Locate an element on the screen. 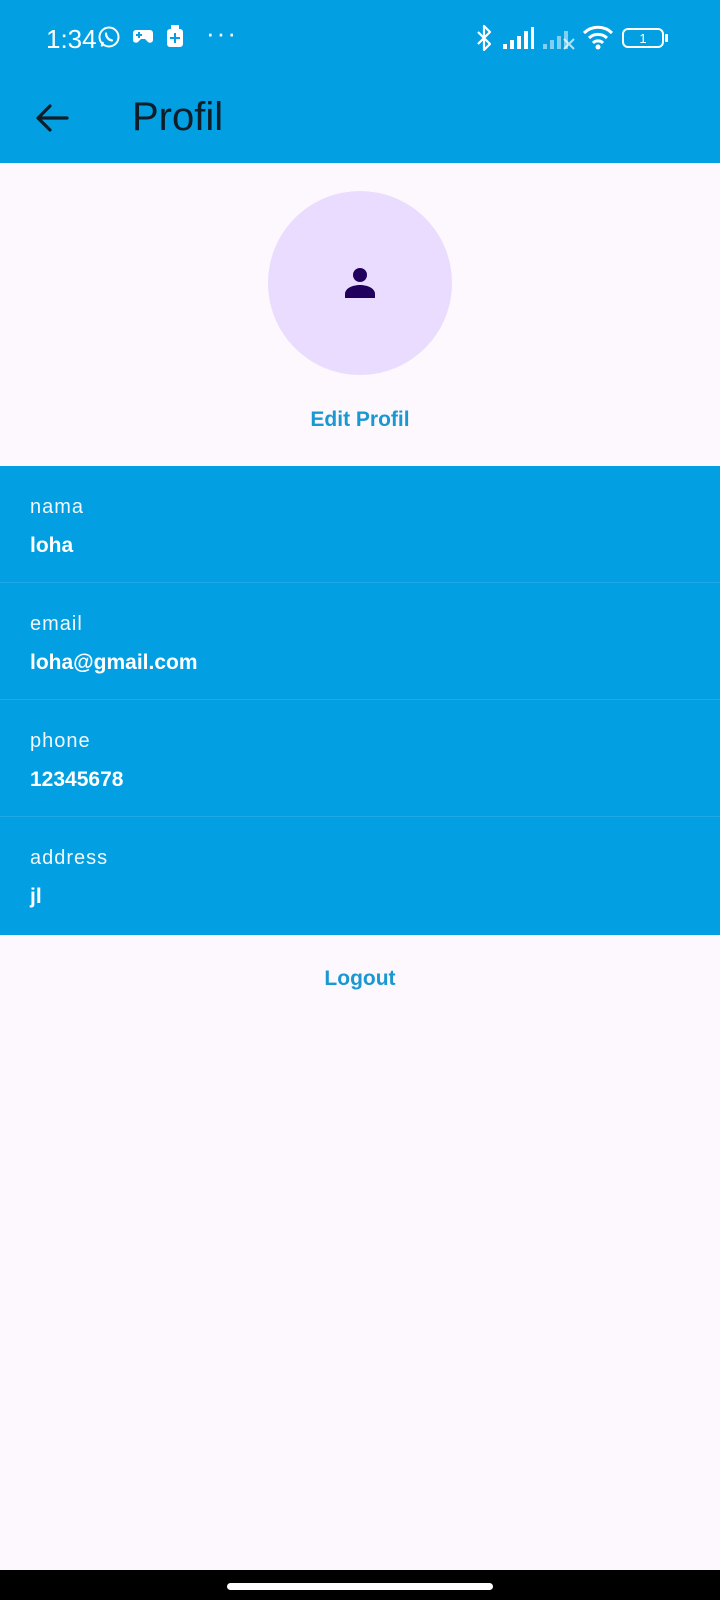 This screenshot has width=720, height=1600. field-label: email is located at coordinates (56, 624).